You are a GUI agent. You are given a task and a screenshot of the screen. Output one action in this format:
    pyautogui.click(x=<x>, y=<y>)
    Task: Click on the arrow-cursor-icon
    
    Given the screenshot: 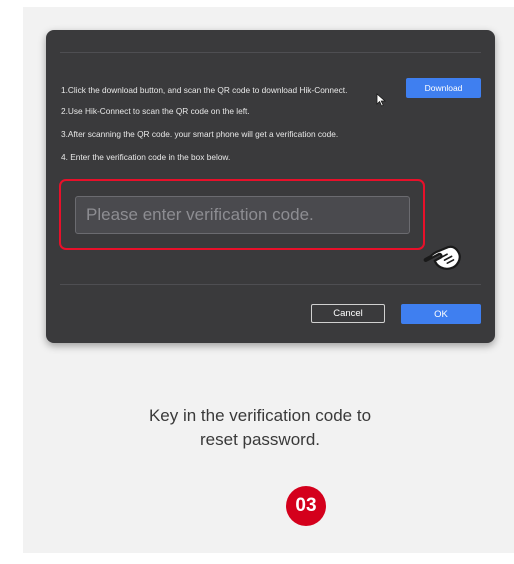 What is the action you would take?
    pyautogui.click(x=381, y=100)
    